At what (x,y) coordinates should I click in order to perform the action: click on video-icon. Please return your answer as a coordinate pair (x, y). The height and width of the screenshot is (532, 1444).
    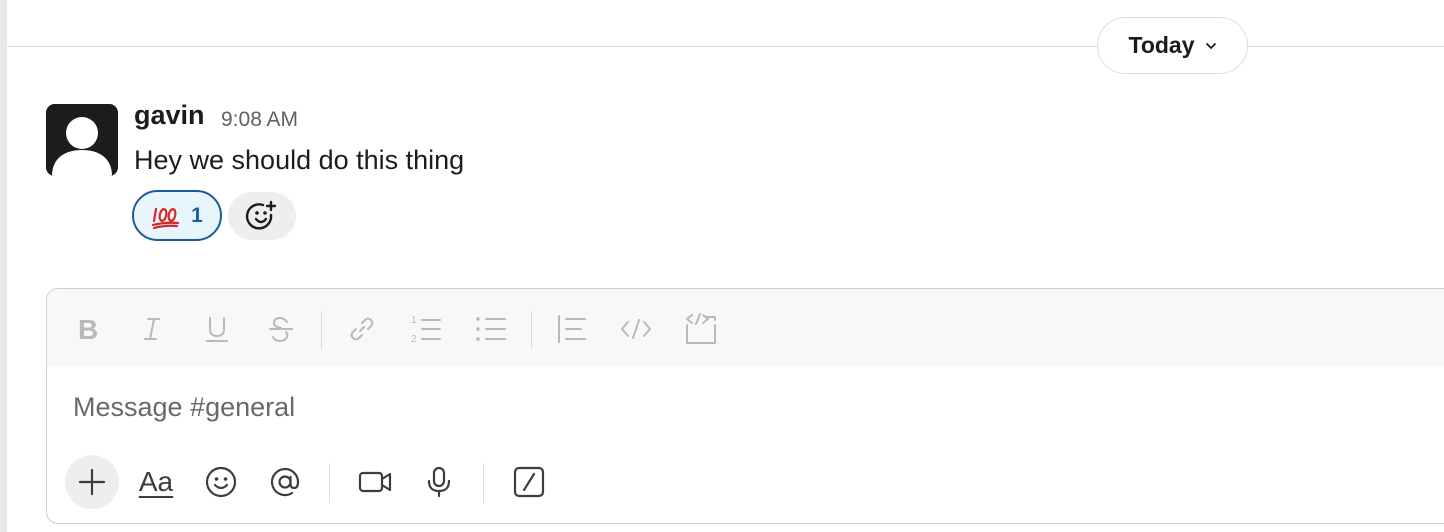
    Looking at the image, I should click on (375, 482).